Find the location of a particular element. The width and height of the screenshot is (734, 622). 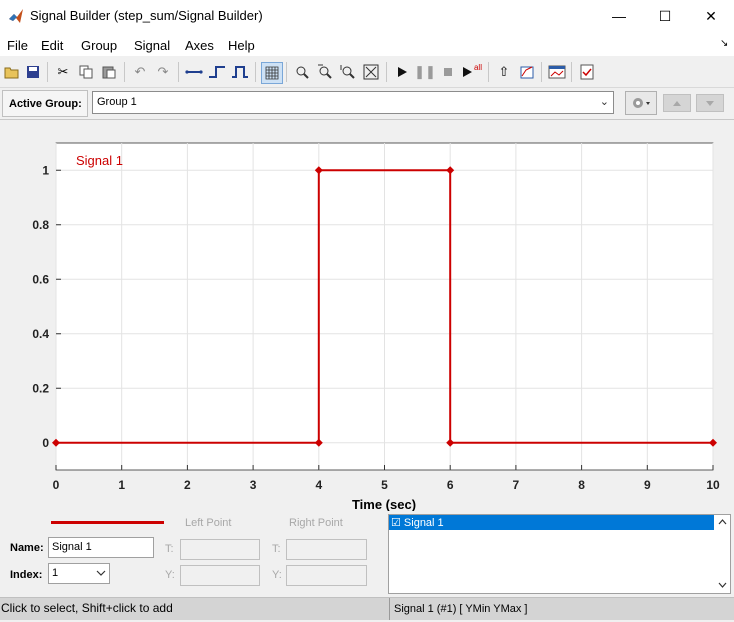

y-tick-label: 0.2 is located at coordinates (40, 388).